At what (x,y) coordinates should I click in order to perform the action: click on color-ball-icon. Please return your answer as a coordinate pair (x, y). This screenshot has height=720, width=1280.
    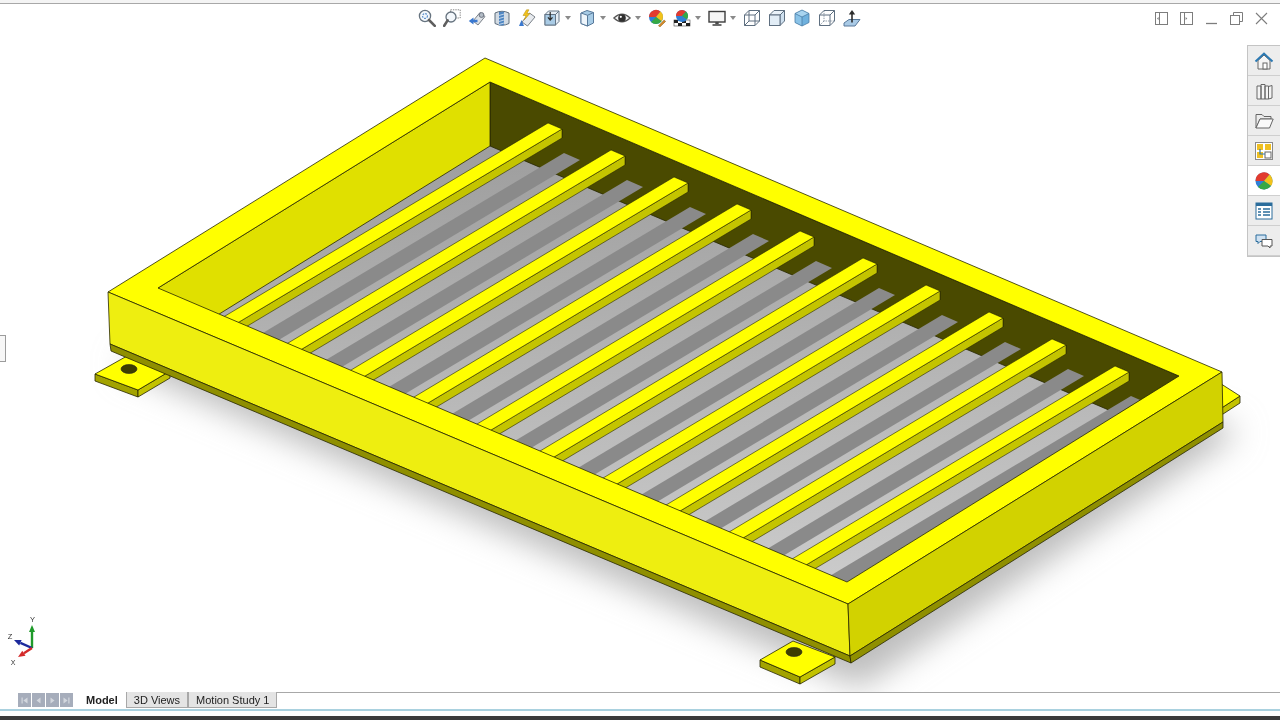
    Looking at the image, I should click on (1264, 180).